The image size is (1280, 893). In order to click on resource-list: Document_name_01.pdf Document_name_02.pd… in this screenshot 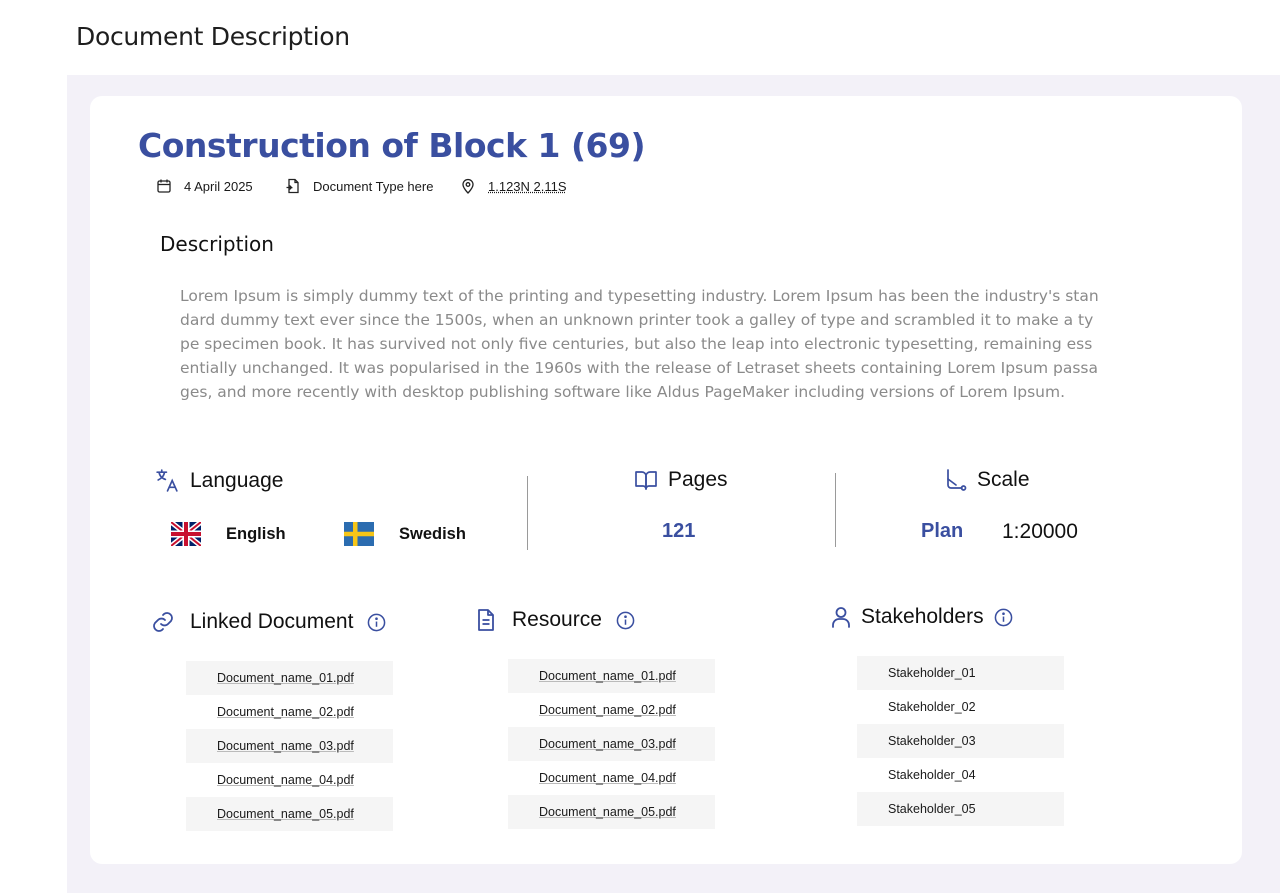, I will do `click(611, 744)`.